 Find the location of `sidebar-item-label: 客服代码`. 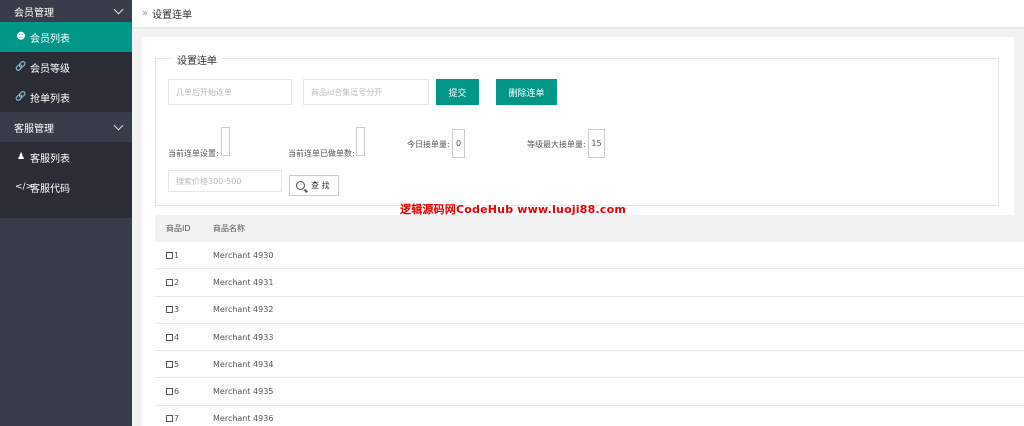

sidebar-item-label: 客服代码 is located at coordinates (50, 189).